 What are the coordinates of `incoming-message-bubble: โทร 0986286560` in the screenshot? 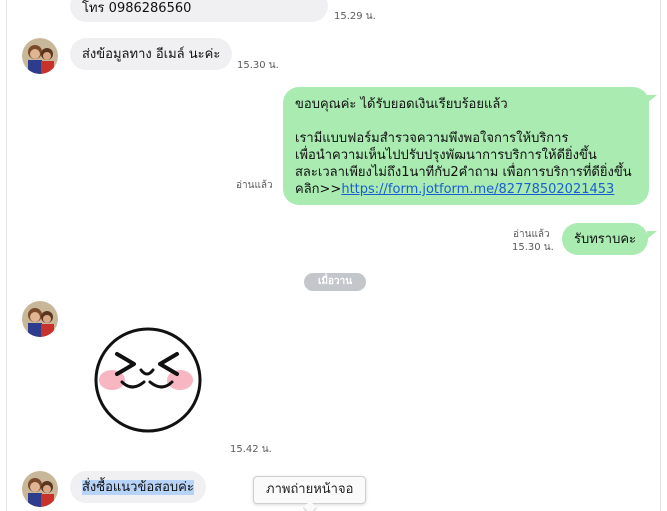 It's located at (199, 11).